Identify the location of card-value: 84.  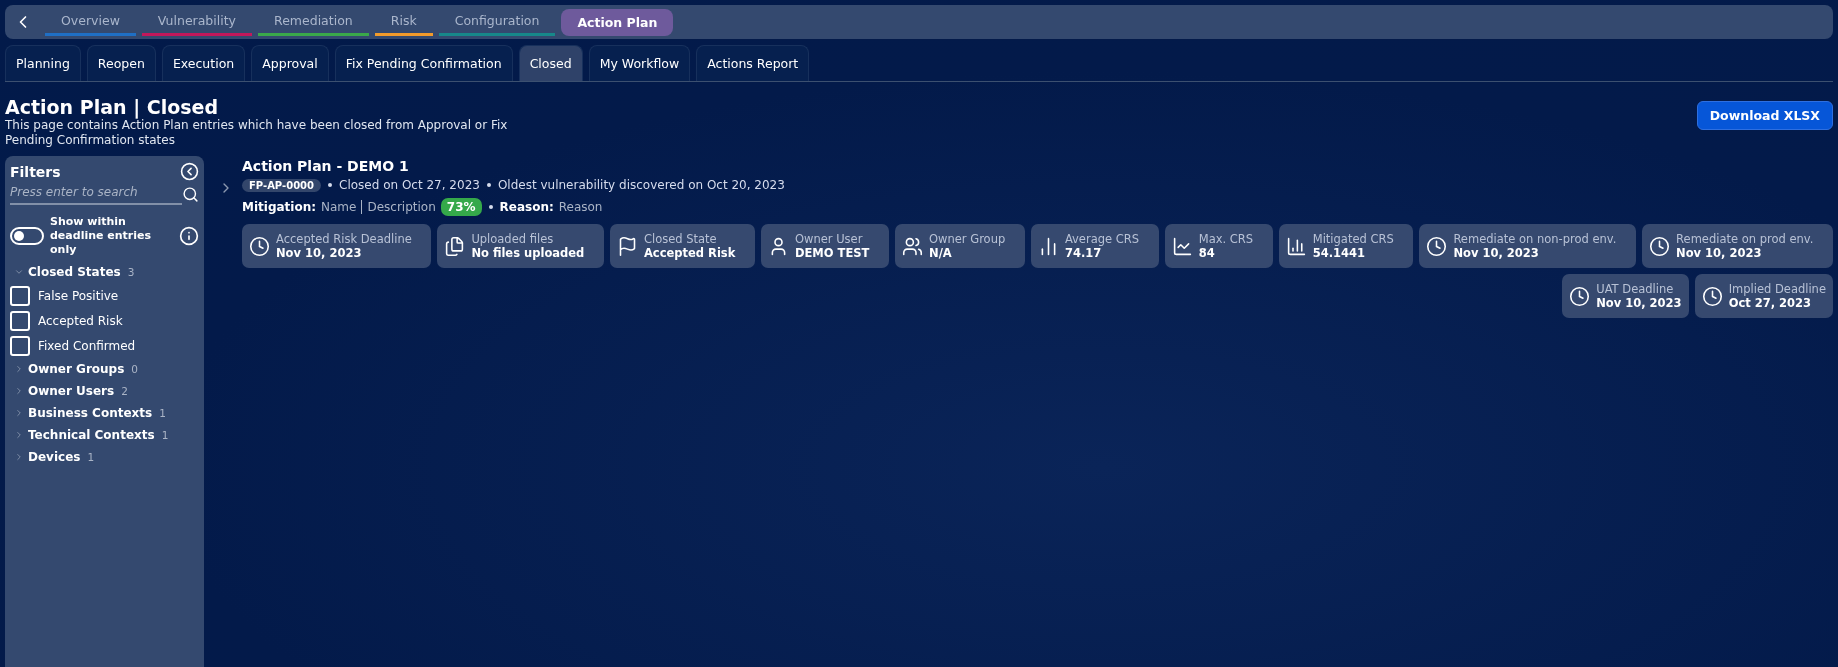
(1207, 253).